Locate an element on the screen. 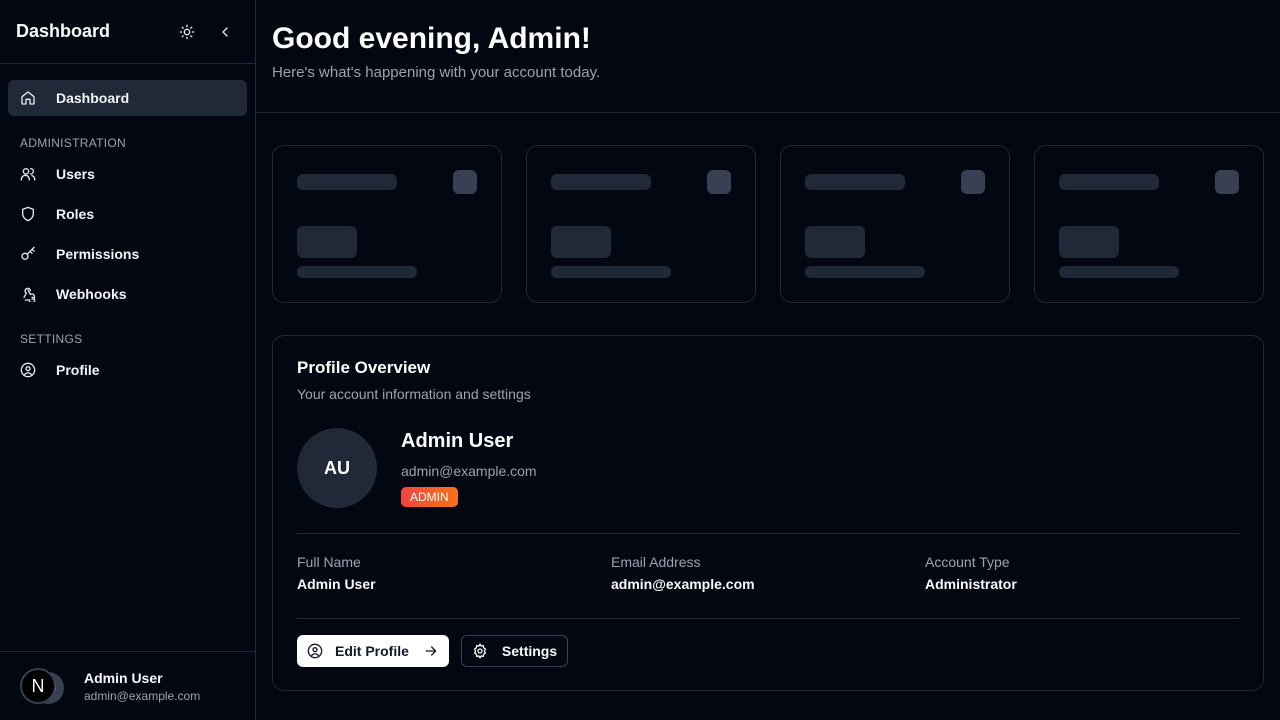 This screenshot has width=1280, height=720. edit-profile-button: Edit Profile is located at coordinates (373, 651).